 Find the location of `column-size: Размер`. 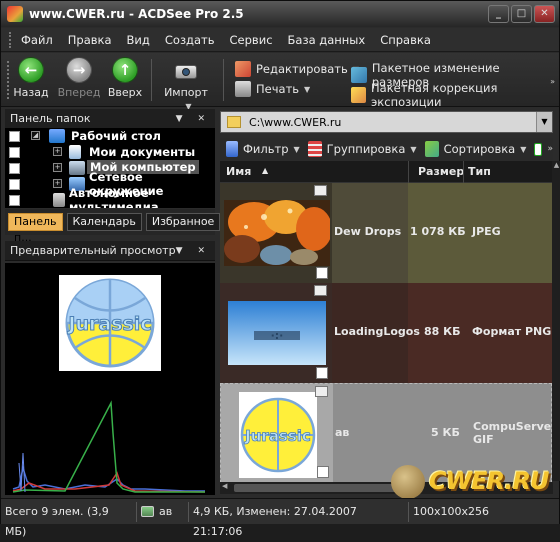

column-size: Размер is located at coordinates (441, 171).